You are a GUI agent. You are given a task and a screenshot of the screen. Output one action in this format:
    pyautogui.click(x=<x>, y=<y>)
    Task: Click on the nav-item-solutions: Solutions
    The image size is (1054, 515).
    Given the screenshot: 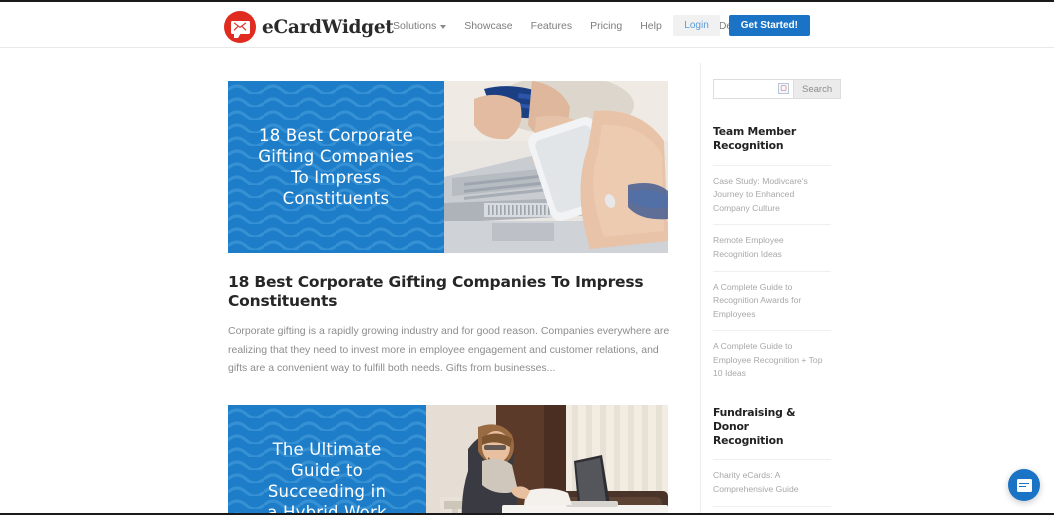 What is the action you would take?
    pyautogui.click(x=419, y=26)
    